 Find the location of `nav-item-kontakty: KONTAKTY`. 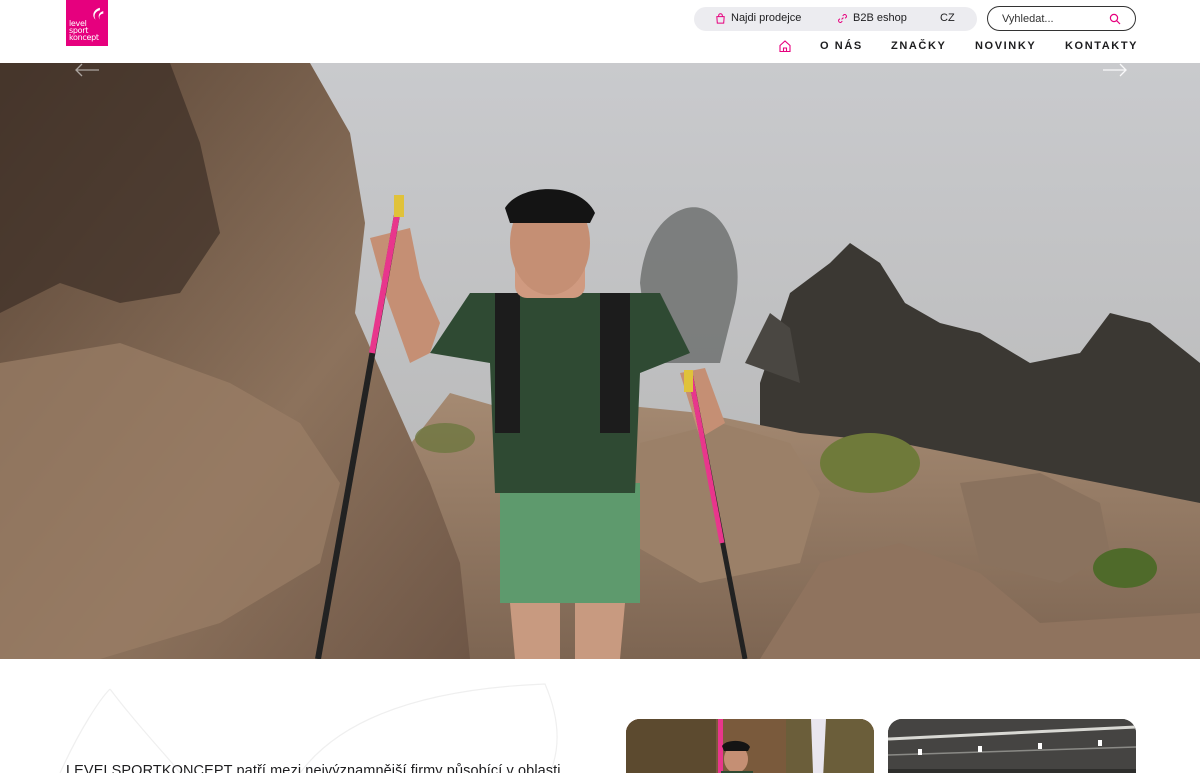

nav-item-kontakty: KONTAKTY is located at coordinates (1101, 46).